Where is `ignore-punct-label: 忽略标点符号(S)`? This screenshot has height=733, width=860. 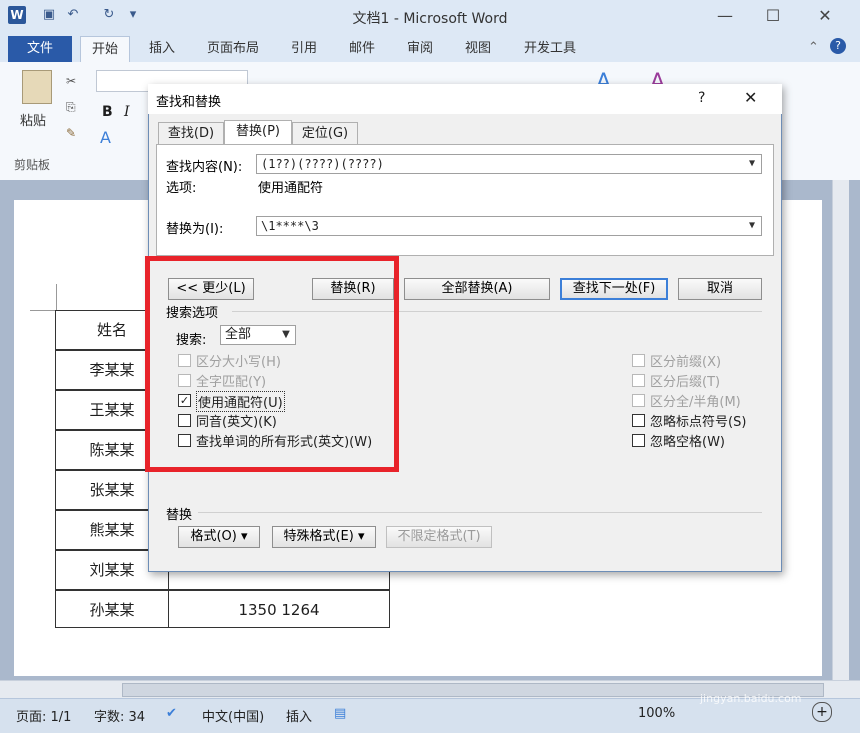
ignore-punct-label: 忽略标点符号(S) is located at coordinates (698, 422).